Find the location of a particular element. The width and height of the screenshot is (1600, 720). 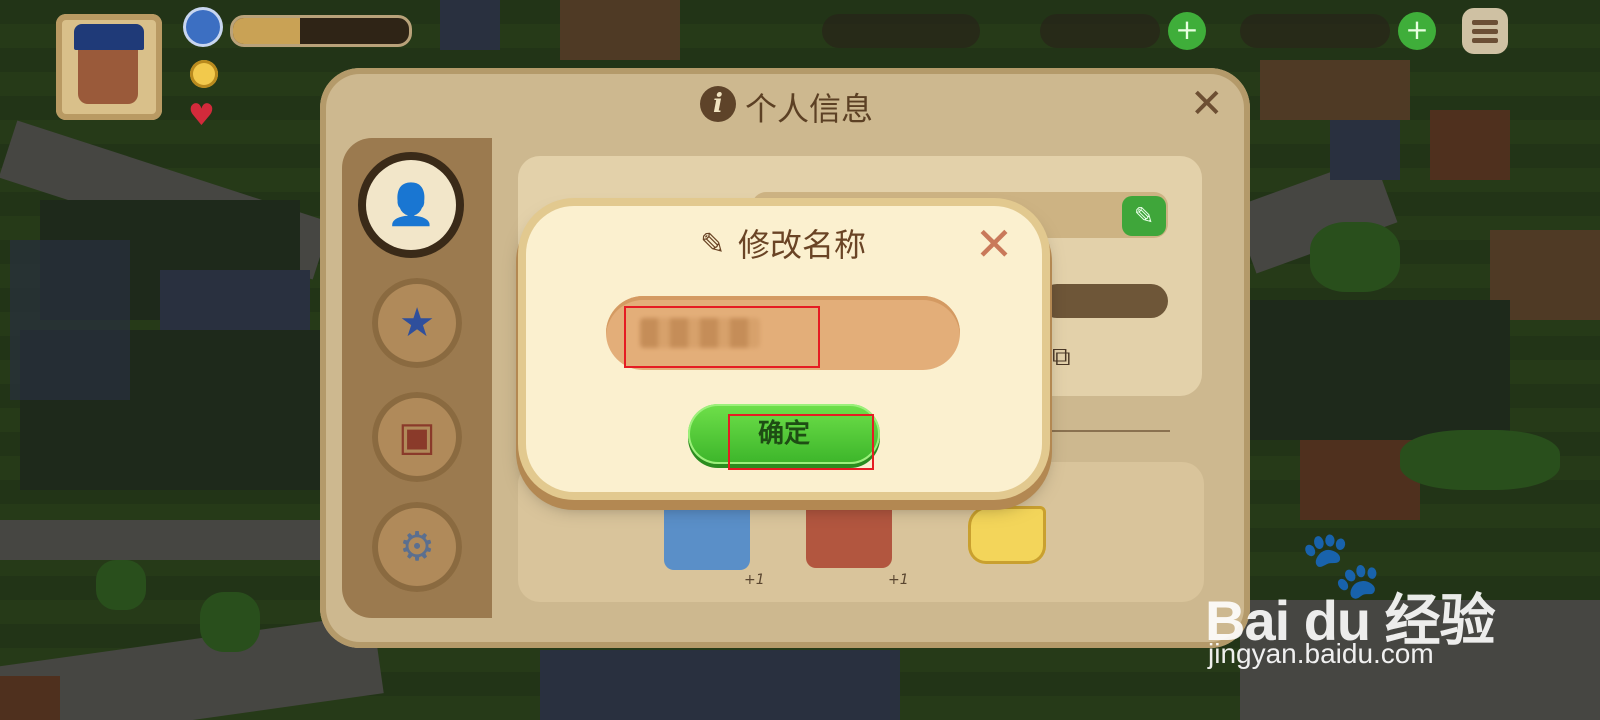

gear-icon: ⚙ is located at coordinates (417, 547).